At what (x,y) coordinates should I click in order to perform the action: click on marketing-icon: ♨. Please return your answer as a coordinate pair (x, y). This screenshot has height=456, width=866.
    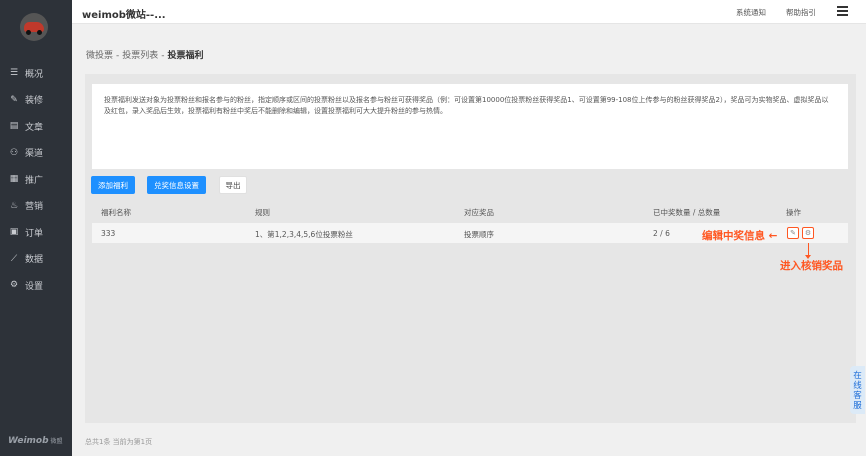
    Looking at the image, I should click on (14, 205).